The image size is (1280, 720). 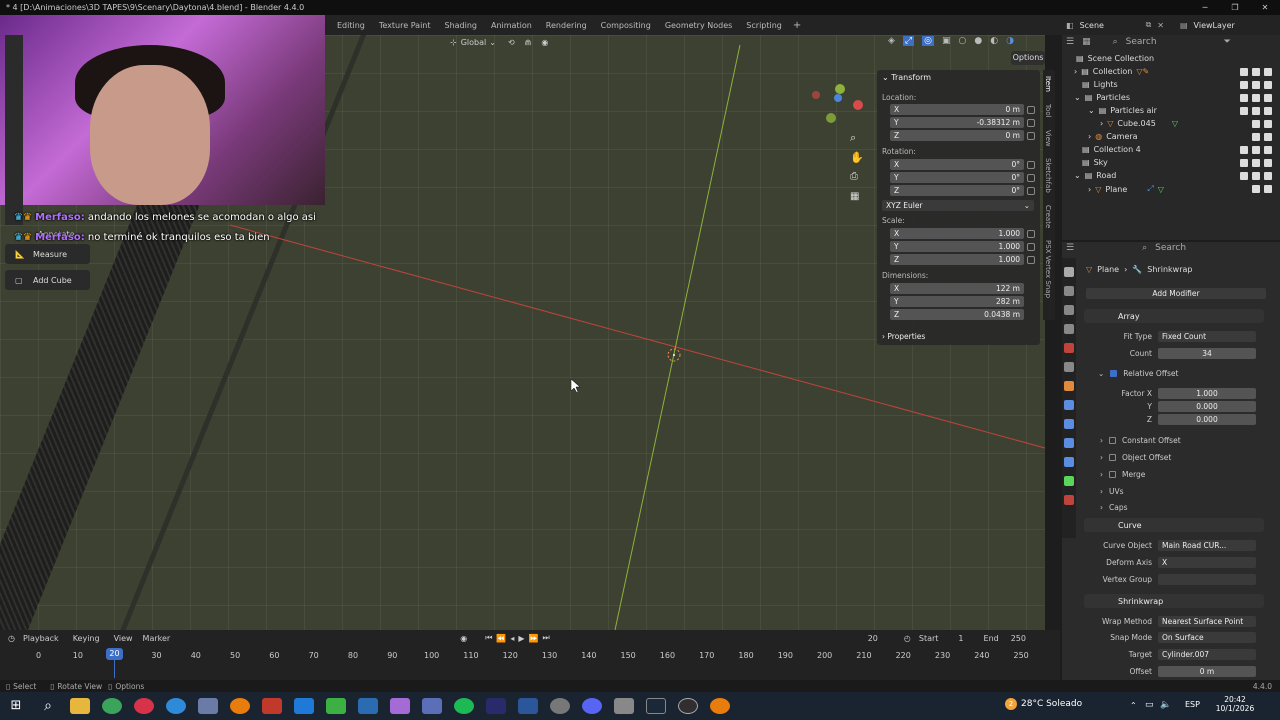 What do you see at coordinates (1111, 149) in the screenshot?
I see `outliner-item-collection-4: ▤ Collection 4` at bounding box center [1111, 149].